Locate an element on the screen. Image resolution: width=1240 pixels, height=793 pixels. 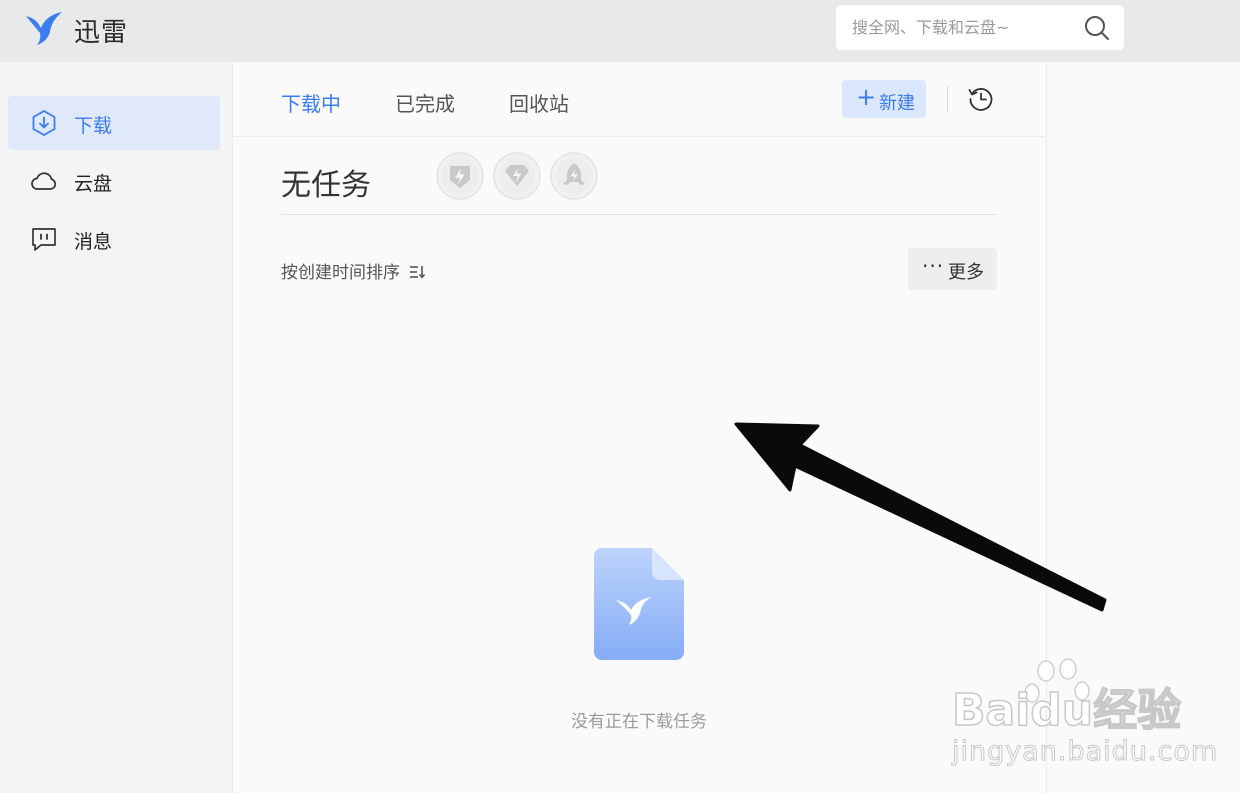
more-button: ··· 更多 is located at coordinates (952, 269).